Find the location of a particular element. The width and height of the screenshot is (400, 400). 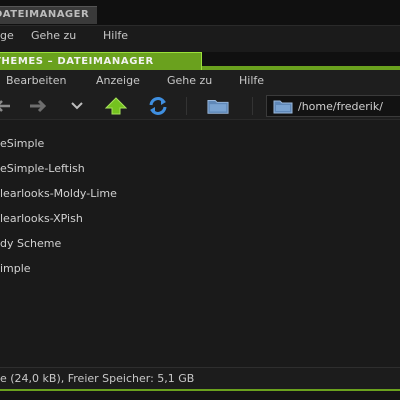

background-menu-item-edit: ge is located at coordinates (7, 35).